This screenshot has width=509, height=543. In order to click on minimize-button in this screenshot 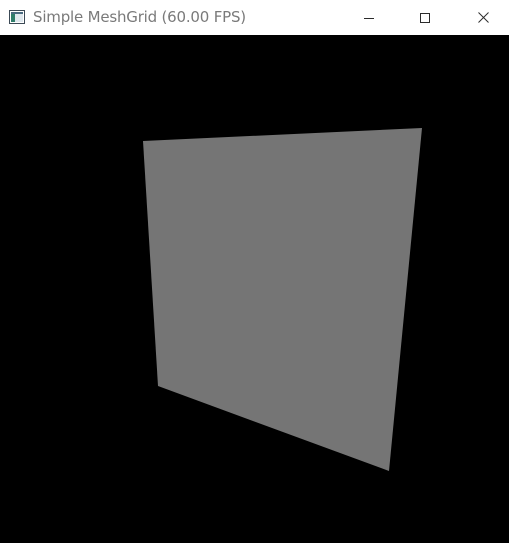, I will do `click(369, 17)`.